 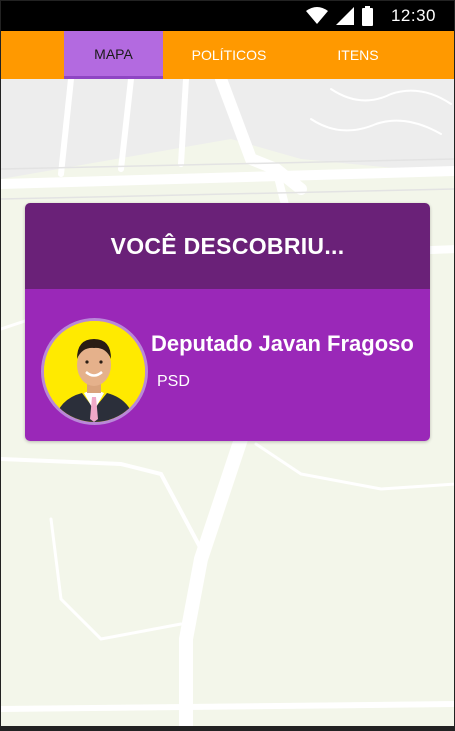 I want to click on wifi-icon, so click(x=316, y=15).